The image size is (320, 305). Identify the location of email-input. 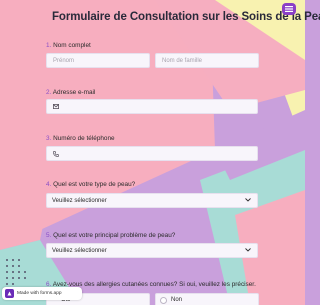
(152, 106).